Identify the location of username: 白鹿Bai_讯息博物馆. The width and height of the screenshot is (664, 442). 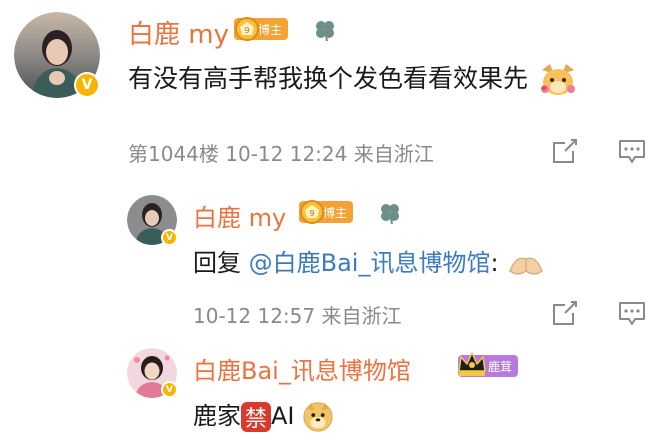
(302, 368).